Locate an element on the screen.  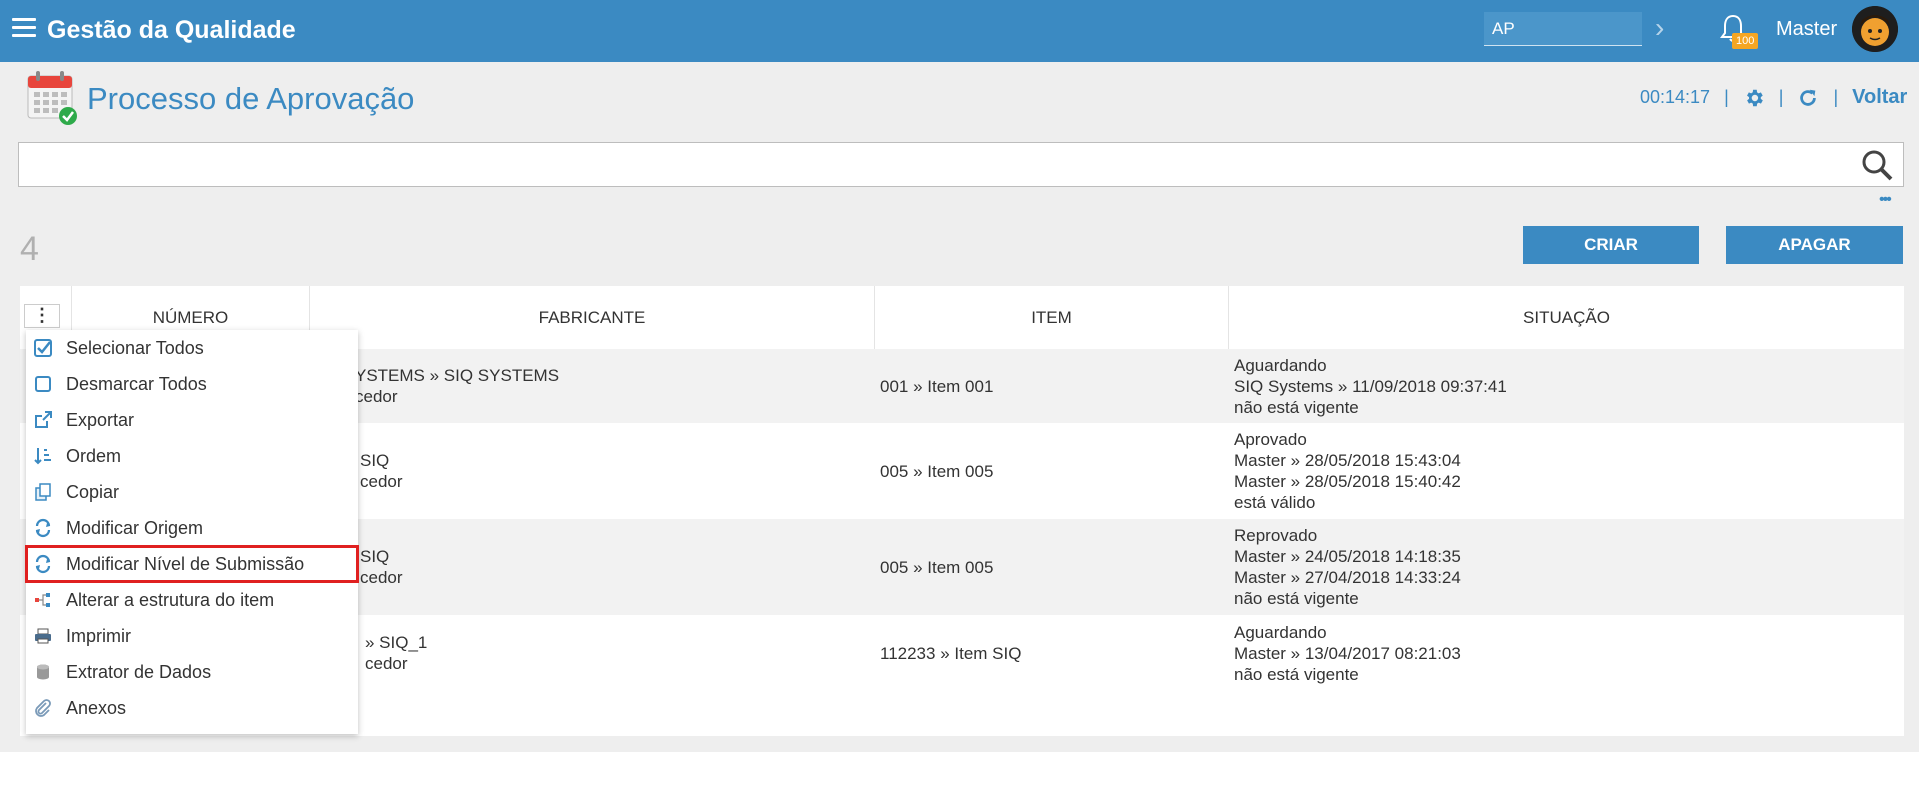
column-header-item: ITEM is located at coordinates (1052, 317).